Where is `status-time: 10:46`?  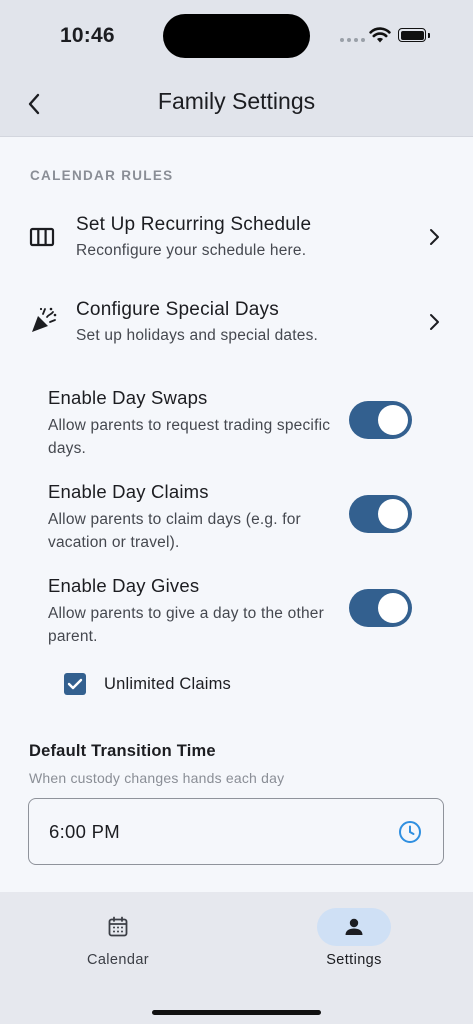 status-time: 10:46 is located at coordinates (87, 35).